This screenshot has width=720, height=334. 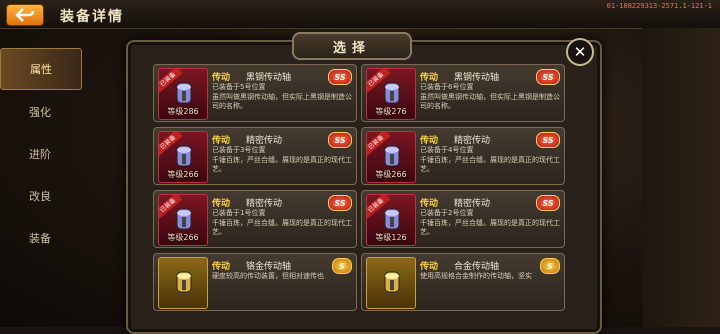 I want to click on equipment-description: 已装备于6号位置 虽然叫做黑钢传动轴，但实际上黑钢是制造公司的名称。, so click(x=490, y=96).